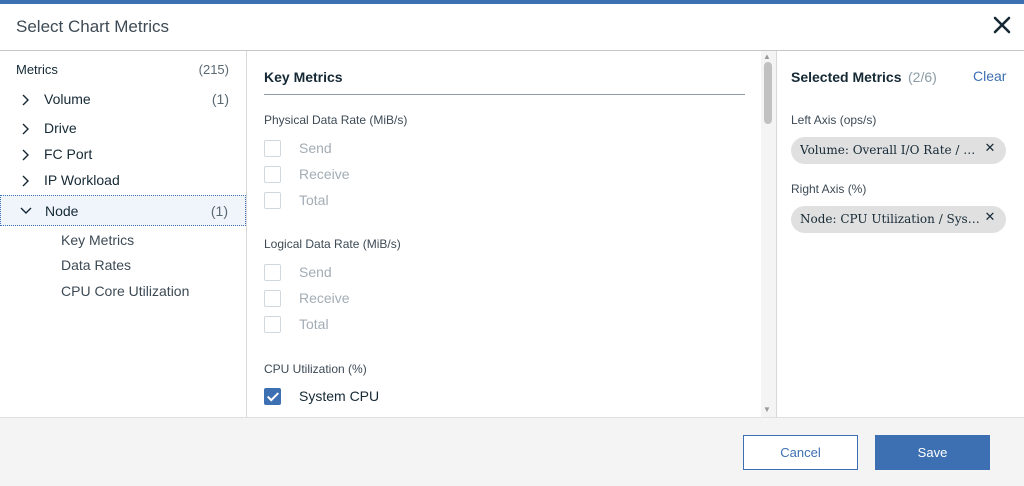  What do you see at coordinates (767, 409) in the screenshot?
I see `scroll-down-arrow-icon: ▼` at bounding box center [767, 409].